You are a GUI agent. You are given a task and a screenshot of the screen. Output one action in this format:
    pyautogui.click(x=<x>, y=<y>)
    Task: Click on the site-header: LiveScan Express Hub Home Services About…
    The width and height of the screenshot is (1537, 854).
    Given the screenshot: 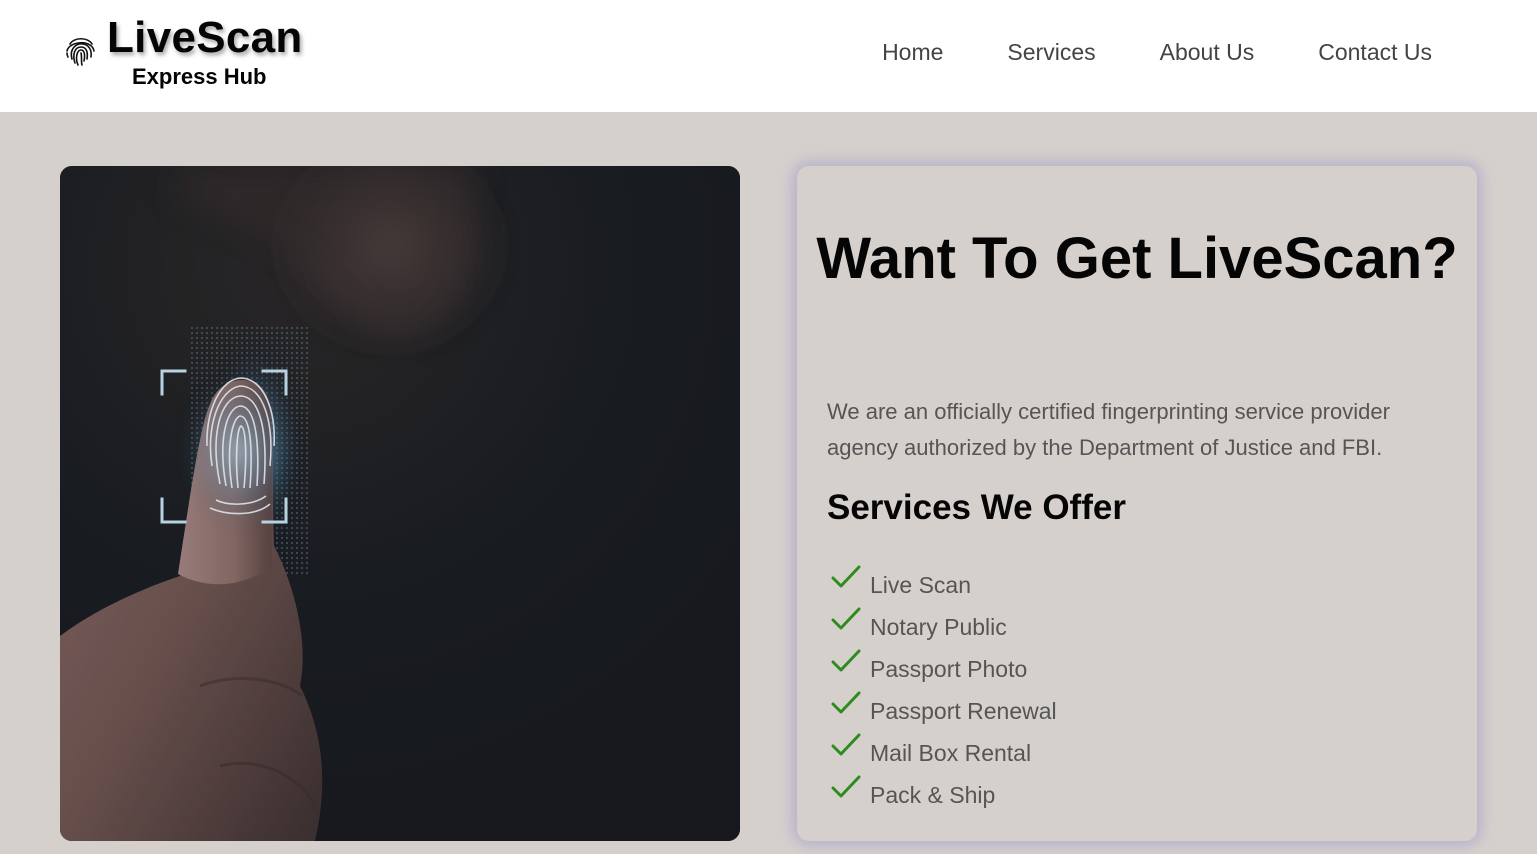 What is the action you would take?
    pyautogui.click(x=768, y=56)
    